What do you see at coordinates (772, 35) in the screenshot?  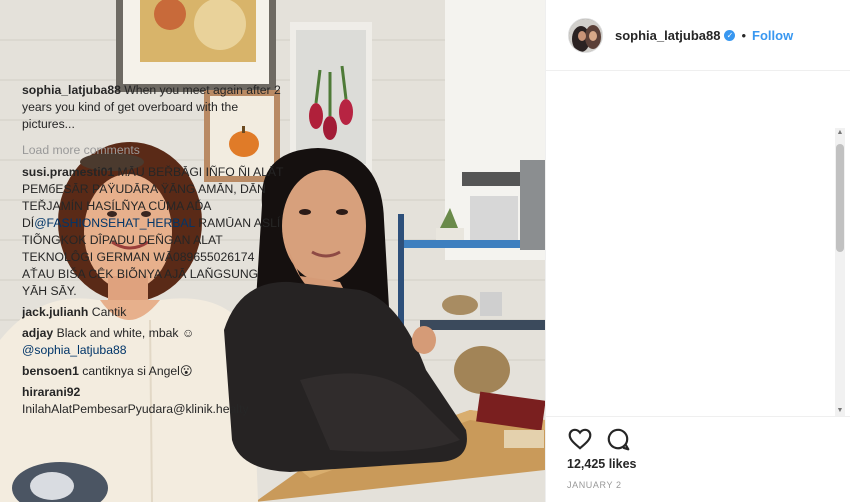 I see `follow-button: Follow` at bounding box center [772, 35].